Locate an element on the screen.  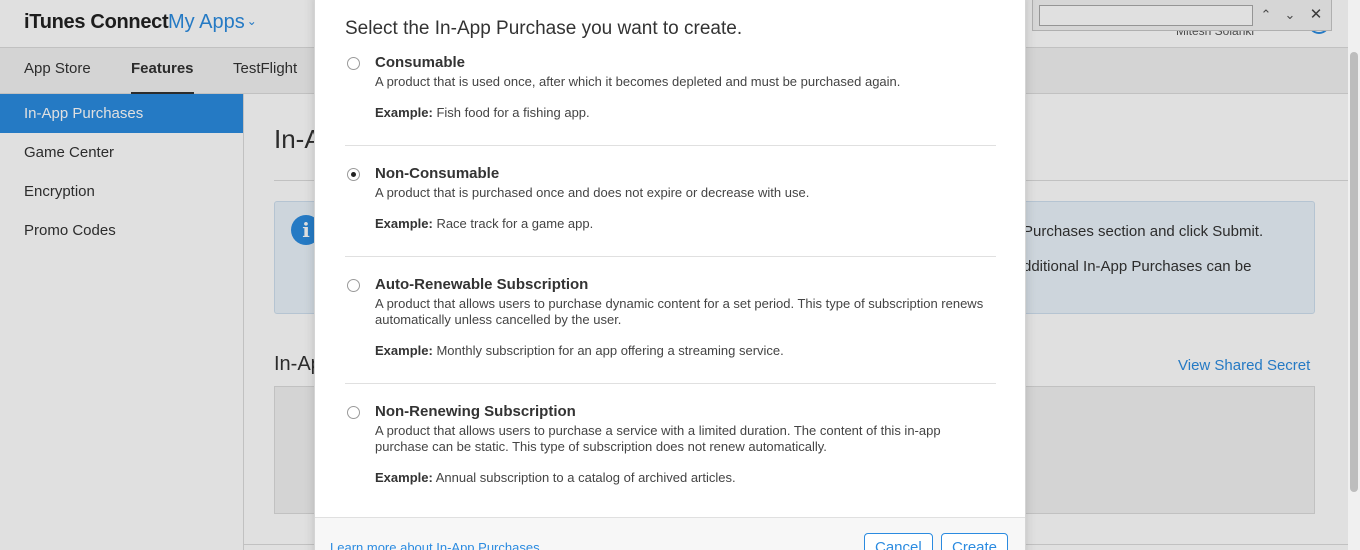
cancel-button: Cancel is located at coordinates (898, 541).